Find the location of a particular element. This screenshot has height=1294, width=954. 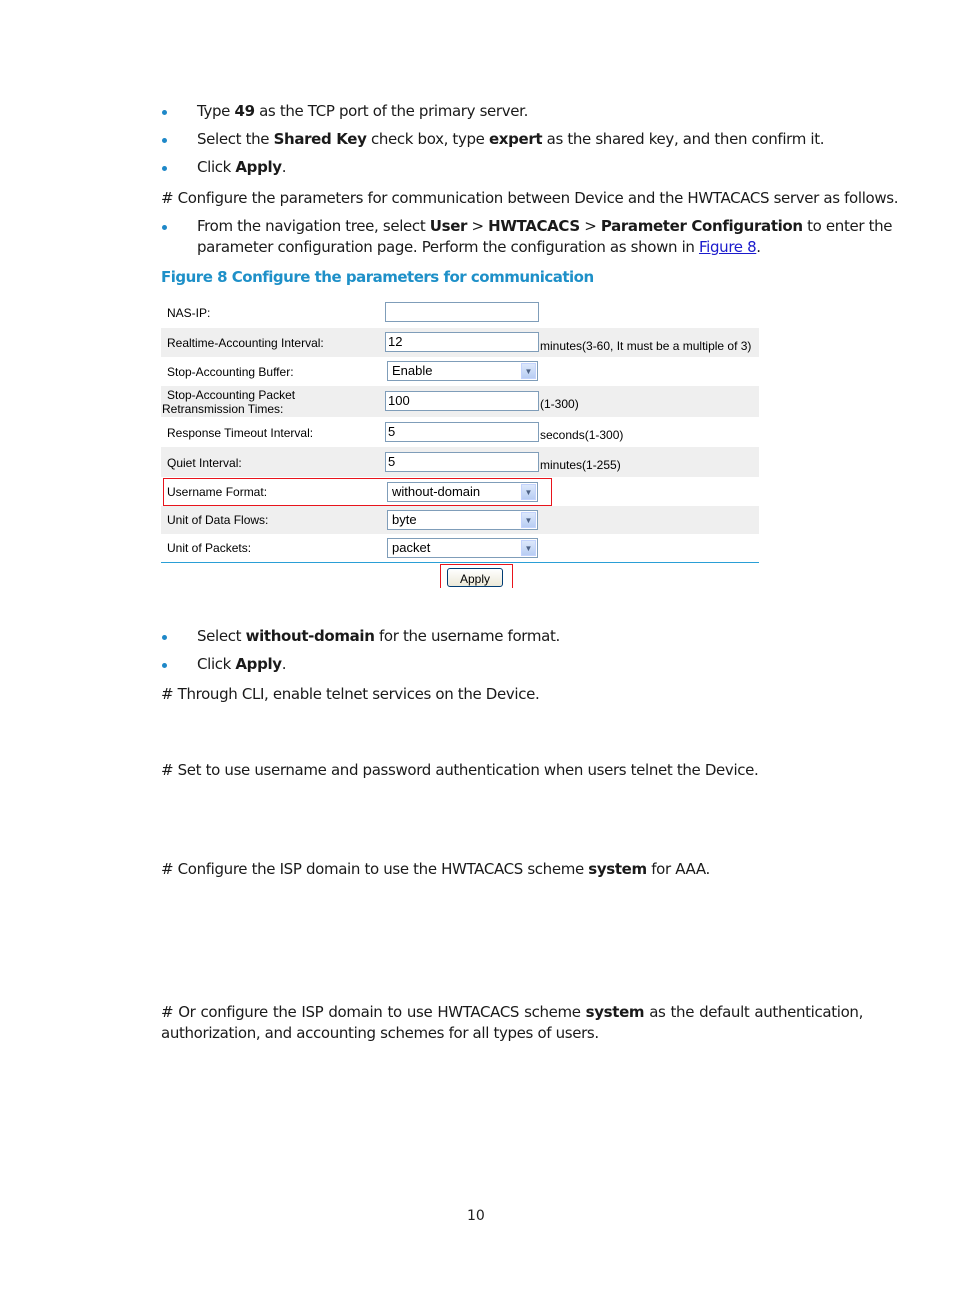

unit-packets-label: Unit of Packets: is located at coordinates (209, 548).